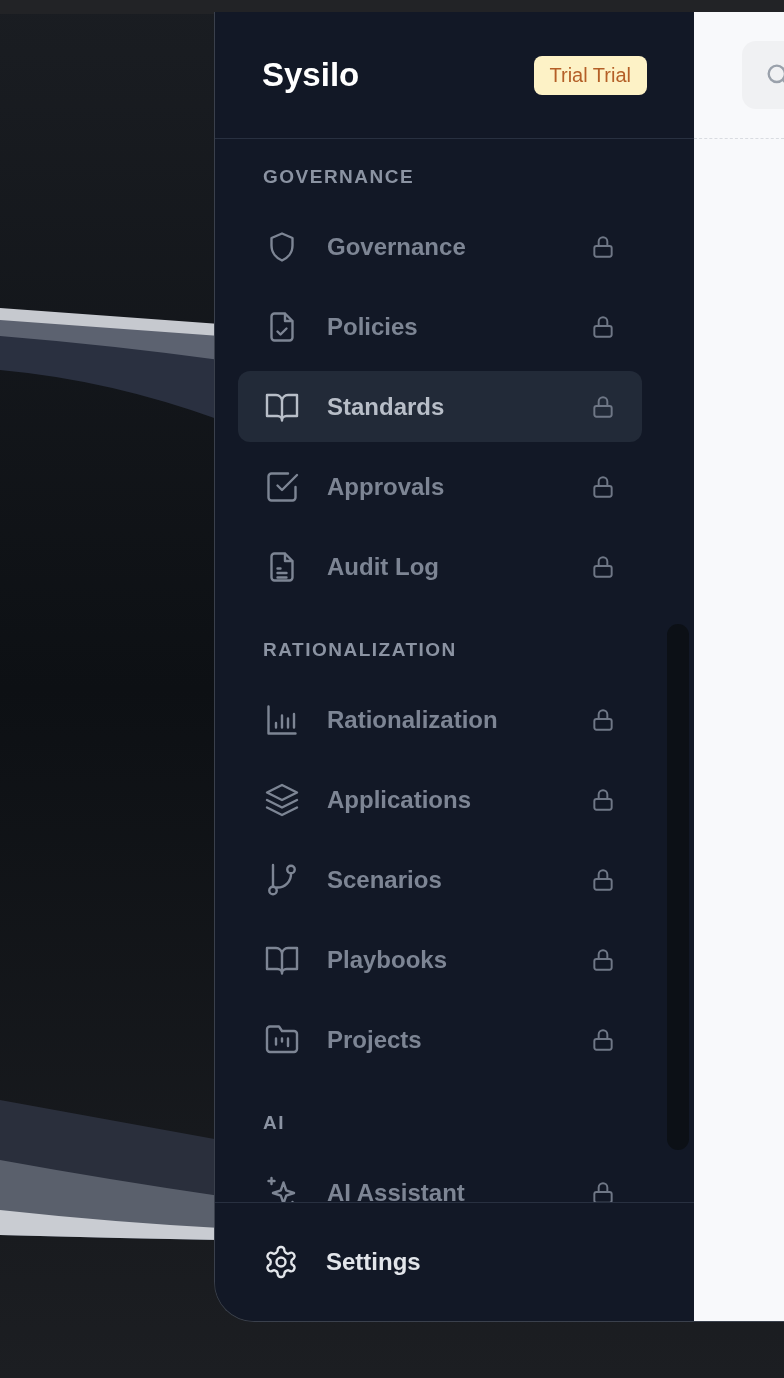 Image resolution: width=784 pixels, height=1378 pixels. Describe the element at coordinates (440, 1179) in the screenshot. I see `nav-item: AI Assistant` at that location.